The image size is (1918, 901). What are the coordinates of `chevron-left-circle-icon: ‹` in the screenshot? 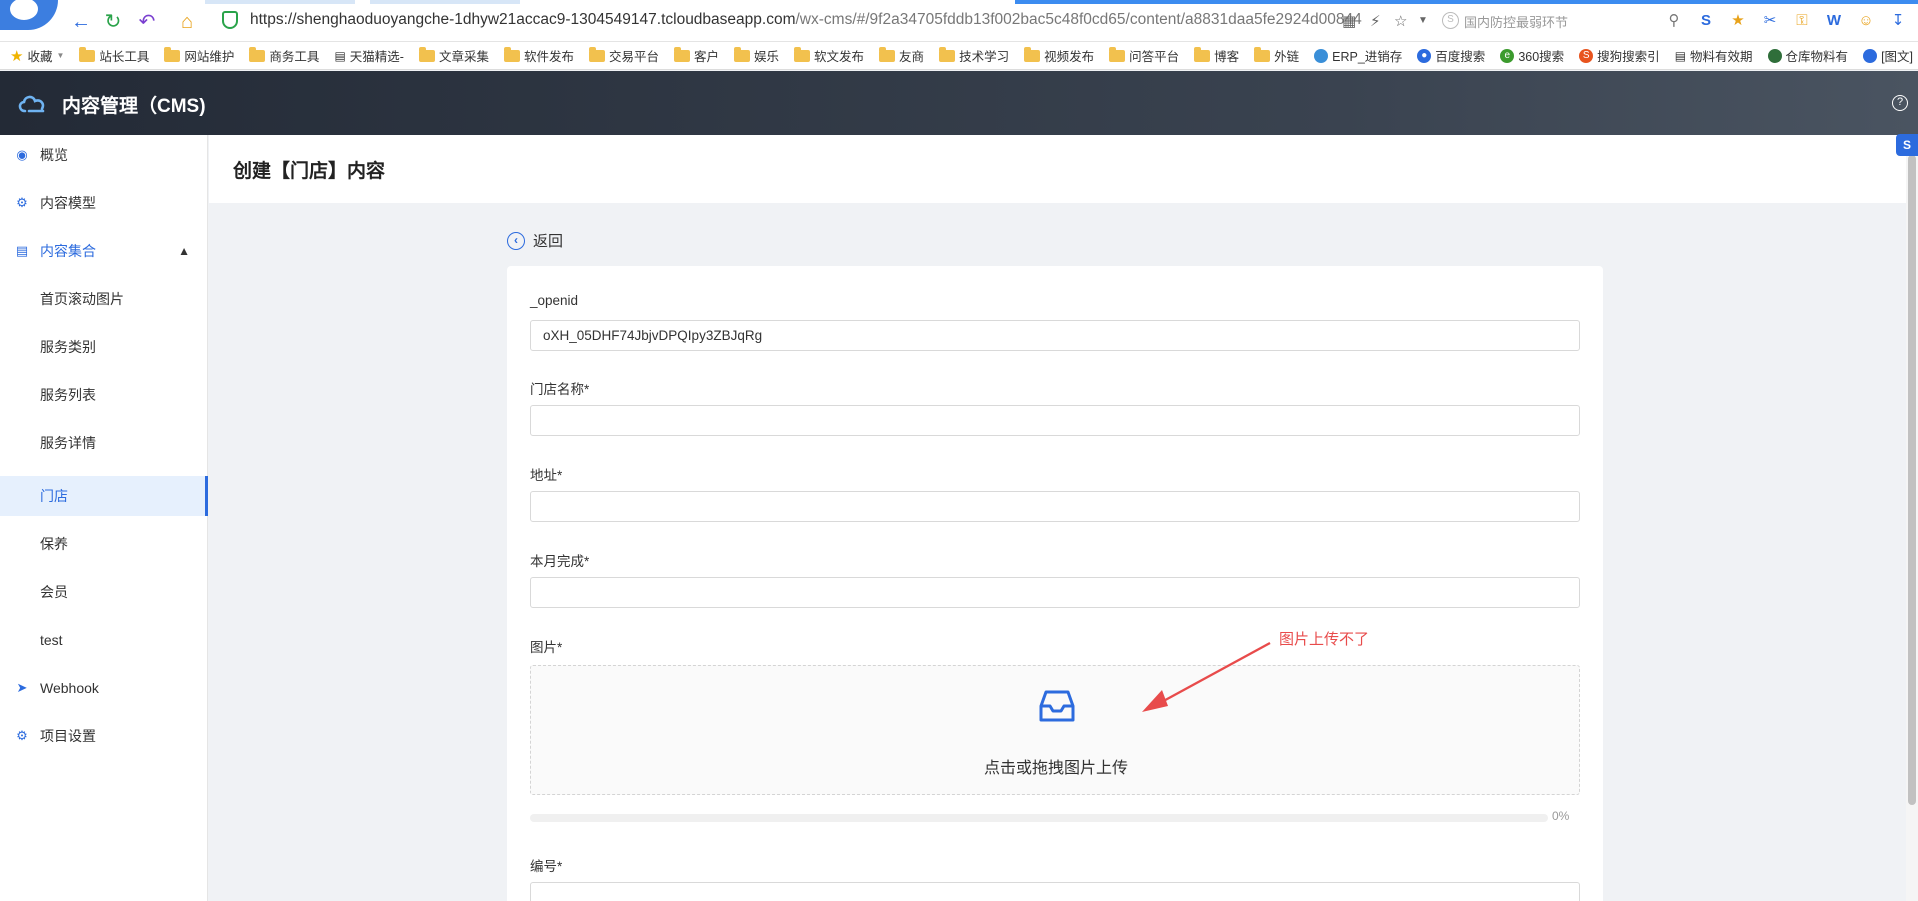 It's located at (516, 240).